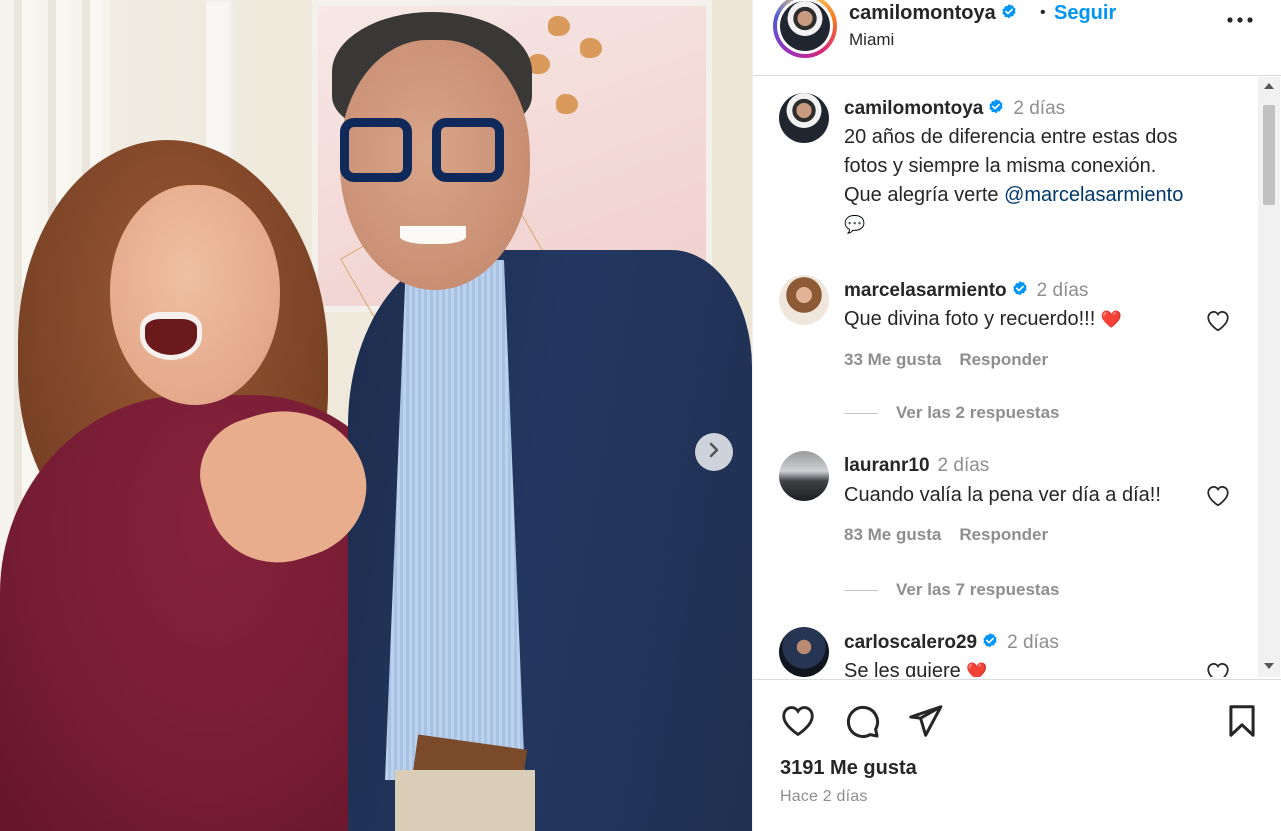 The width and height of the screenshot is (1281, 831). I want to click on author-username-text: camilomontoya, so click(922, 13).